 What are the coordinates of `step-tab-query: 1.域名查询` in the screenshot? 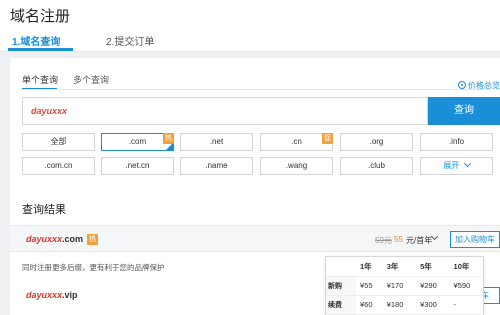 It's located at (36, 40).